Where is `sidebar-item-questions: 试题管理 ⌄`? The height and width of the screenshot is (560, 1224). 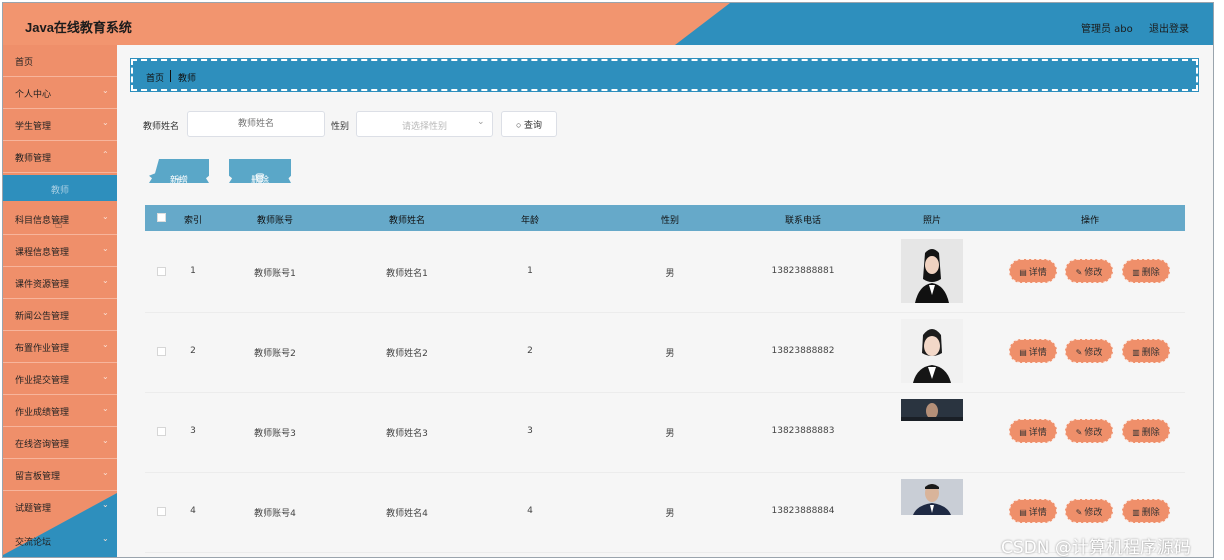 sidebar-item-questions: 试题管理 ⌄ is located at coordinates (60, 507).